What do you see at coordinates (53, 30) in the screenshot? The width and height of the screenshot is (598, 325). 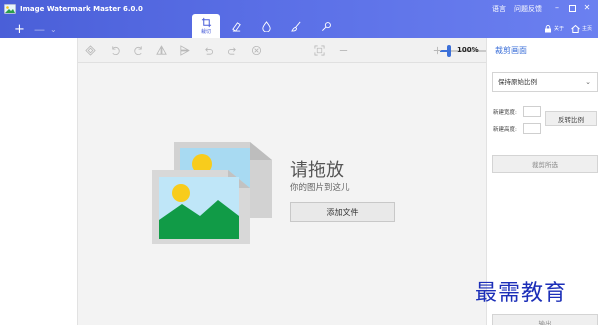 I see `more-chevron-button: ⌄` at bounding box center [53, 30].